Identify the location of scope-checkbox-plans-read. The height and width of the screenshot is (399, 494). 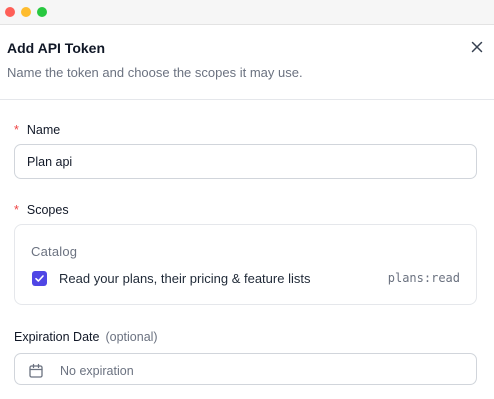
(39, 278).